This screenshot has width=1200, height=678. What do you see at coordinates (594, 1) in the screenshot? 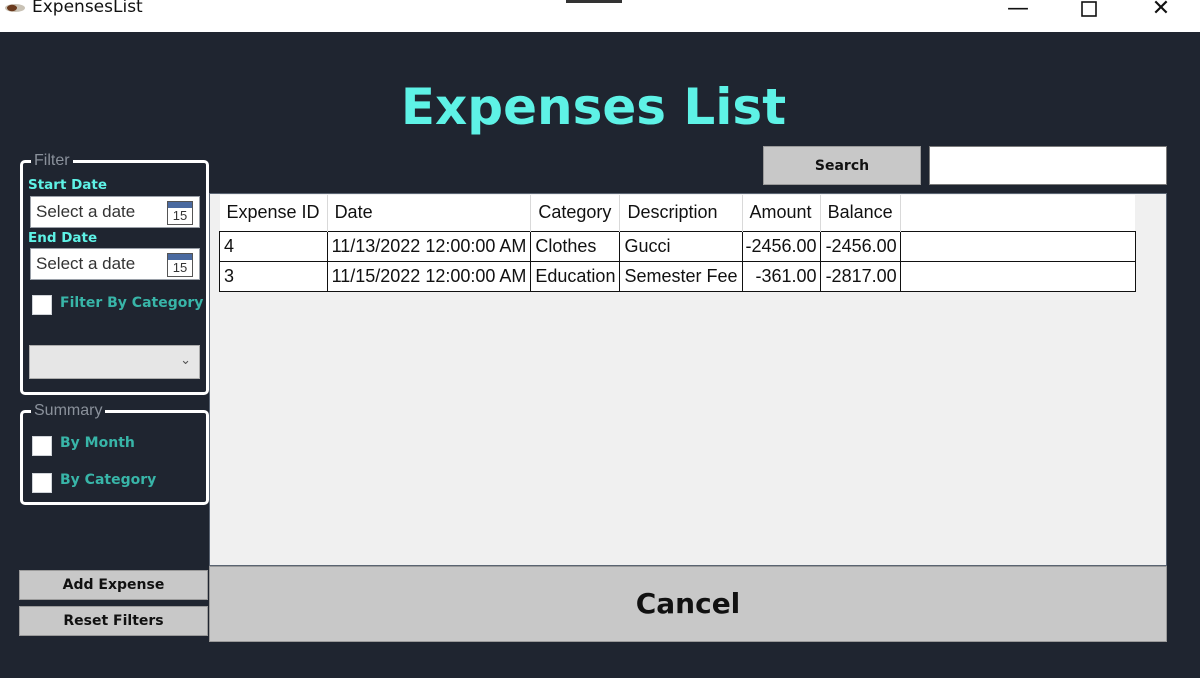
I see `titlebar-accent` at bounding box center [594, 1].